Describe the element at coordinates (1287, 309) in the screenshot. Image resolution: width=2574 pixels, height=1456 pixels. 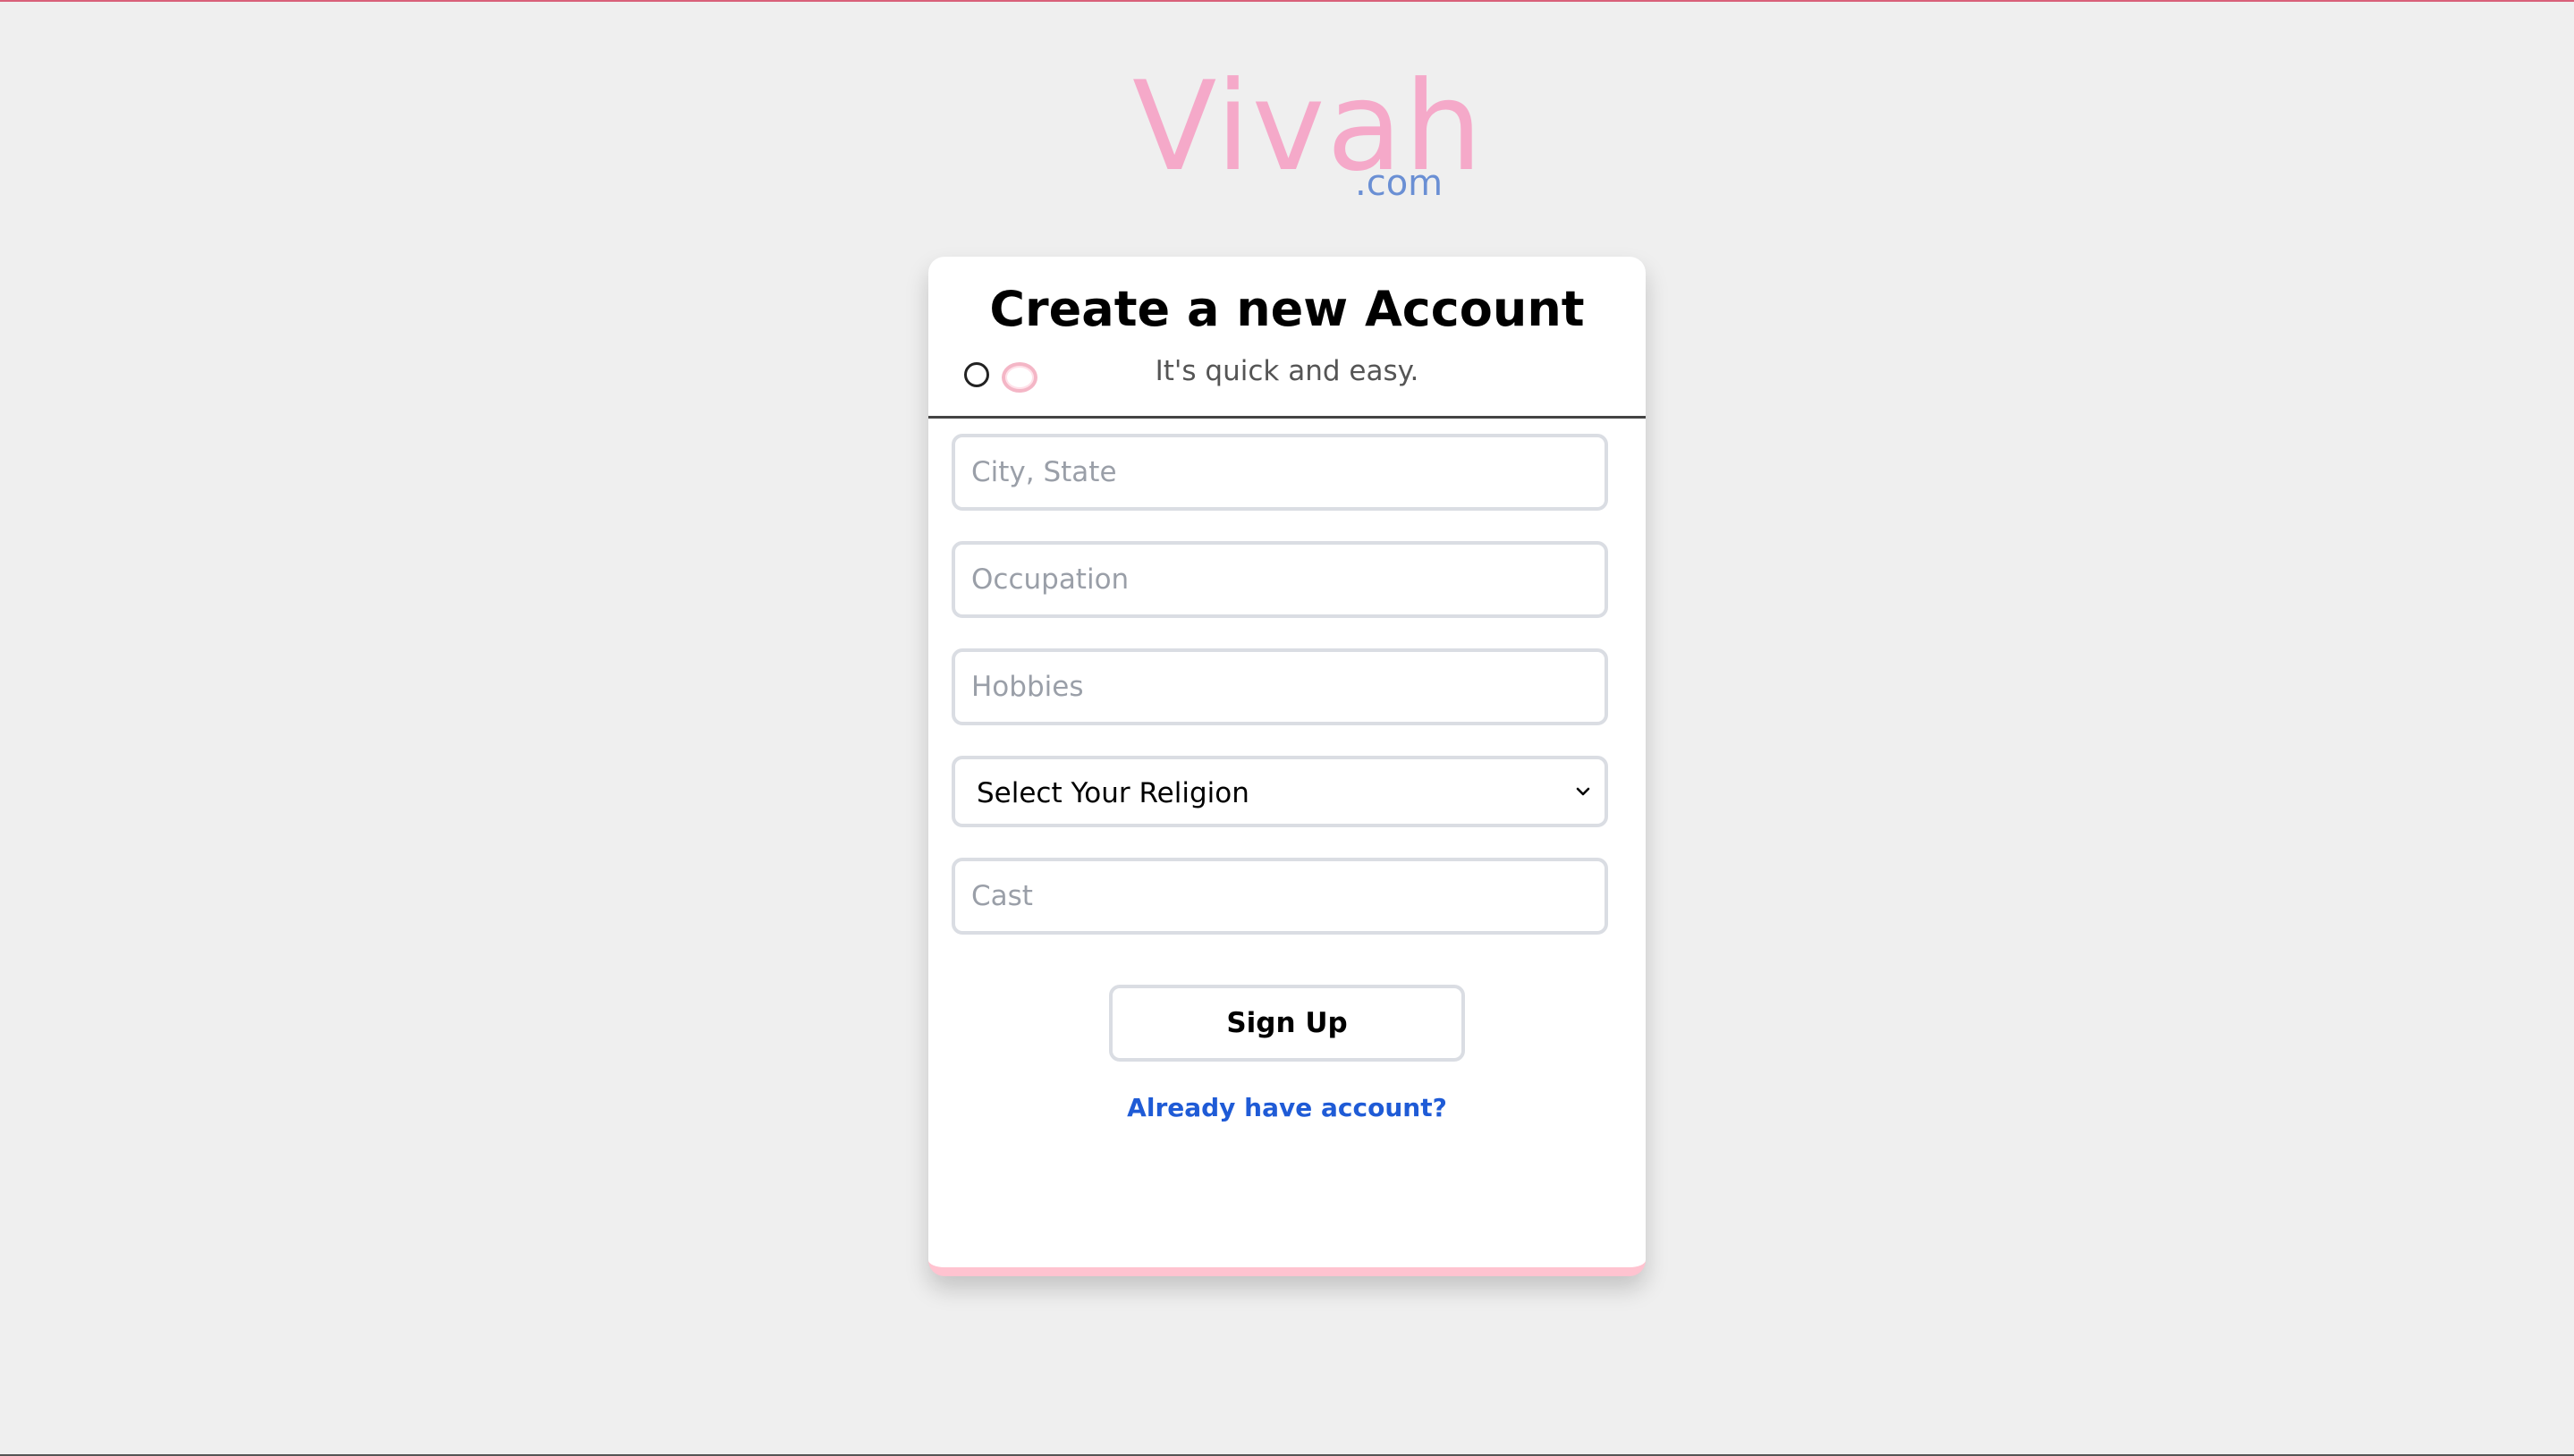
I see `form-title: Create a new Account` at that location.